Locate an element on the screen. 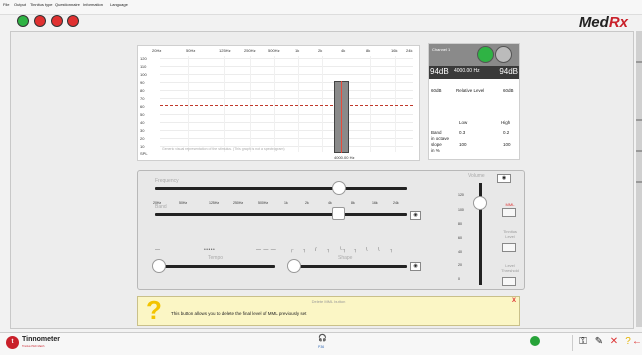 The image size is (642, 355). shape-icon-4: ┐ is located at coordinates (329, 250).